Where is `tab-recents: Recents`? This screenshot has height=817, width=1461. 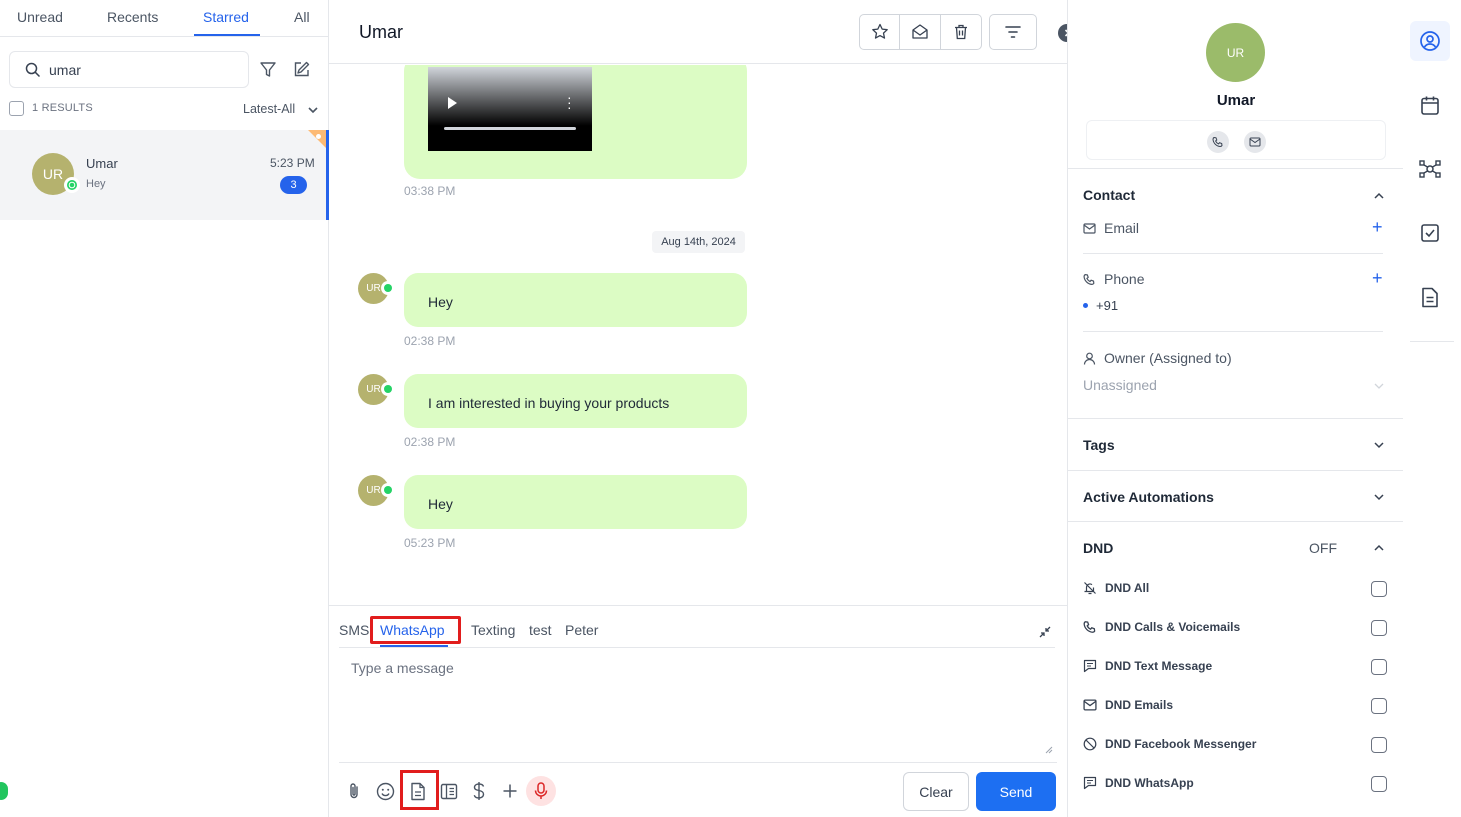
tab-recents: Recents is located at coordinates (132, 17).